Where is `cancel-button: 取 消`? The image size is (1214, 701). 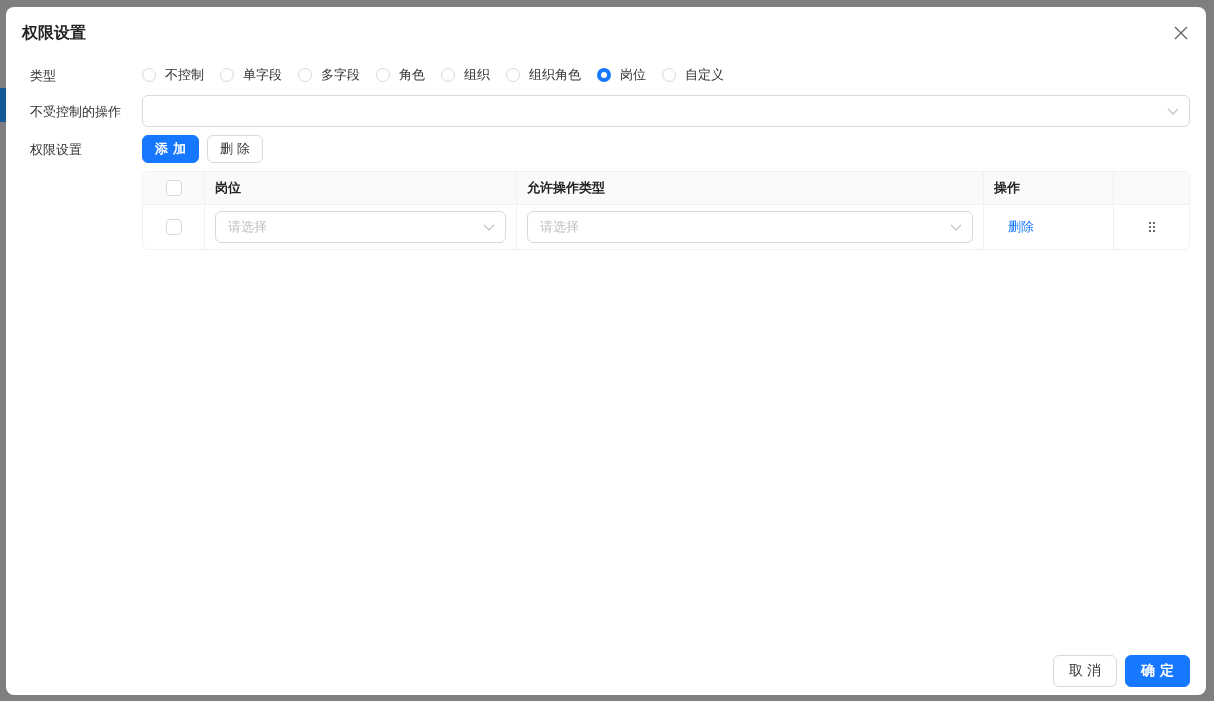 cancel-button: 取 消 is located at coordinates (1085, 671).